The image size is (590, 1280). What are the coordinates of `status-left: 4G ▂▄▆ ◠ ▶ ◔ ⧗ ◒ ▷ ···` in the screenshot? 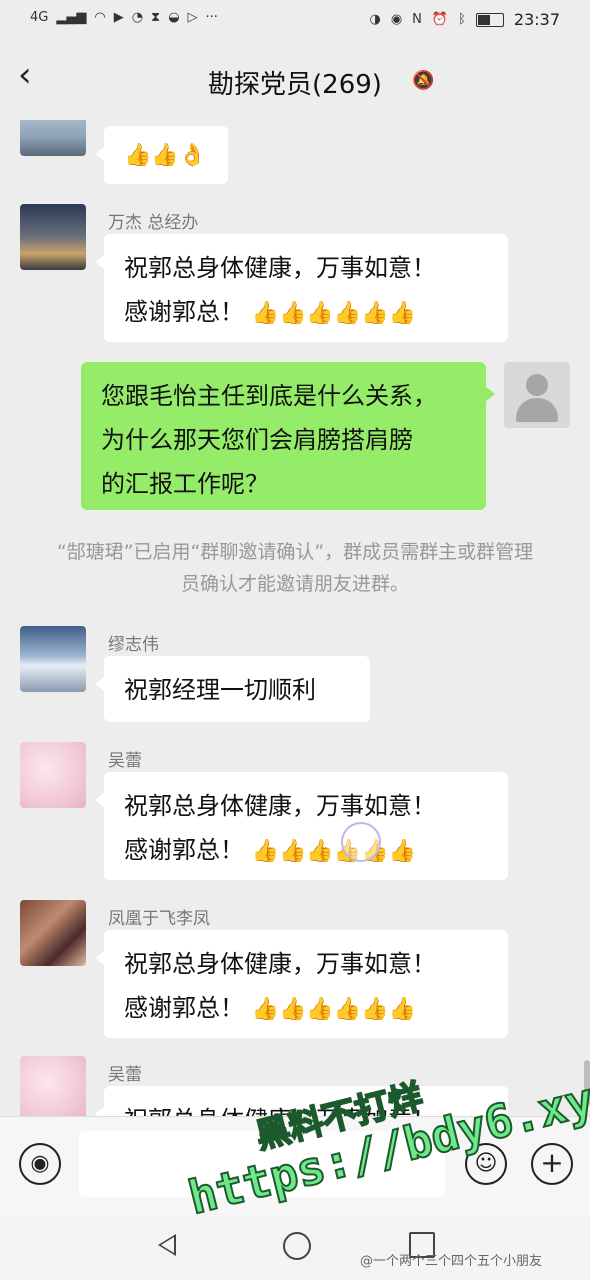 It's located at (124, 17).